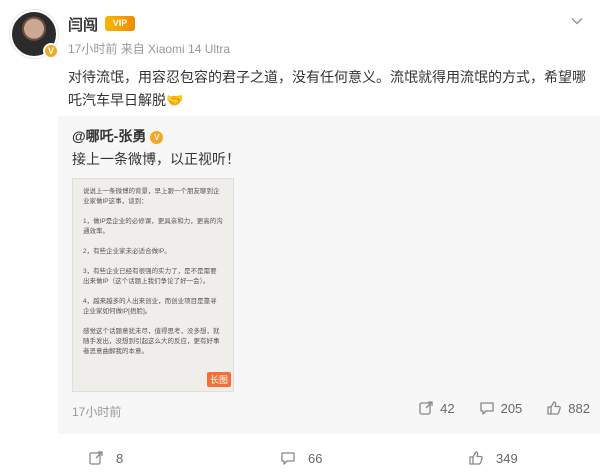 The height and width of the screenshot is (474, 600). Describe the element at coordinates (92, 49) in the screenshot. I see `post-time: 17小时前` at that location.